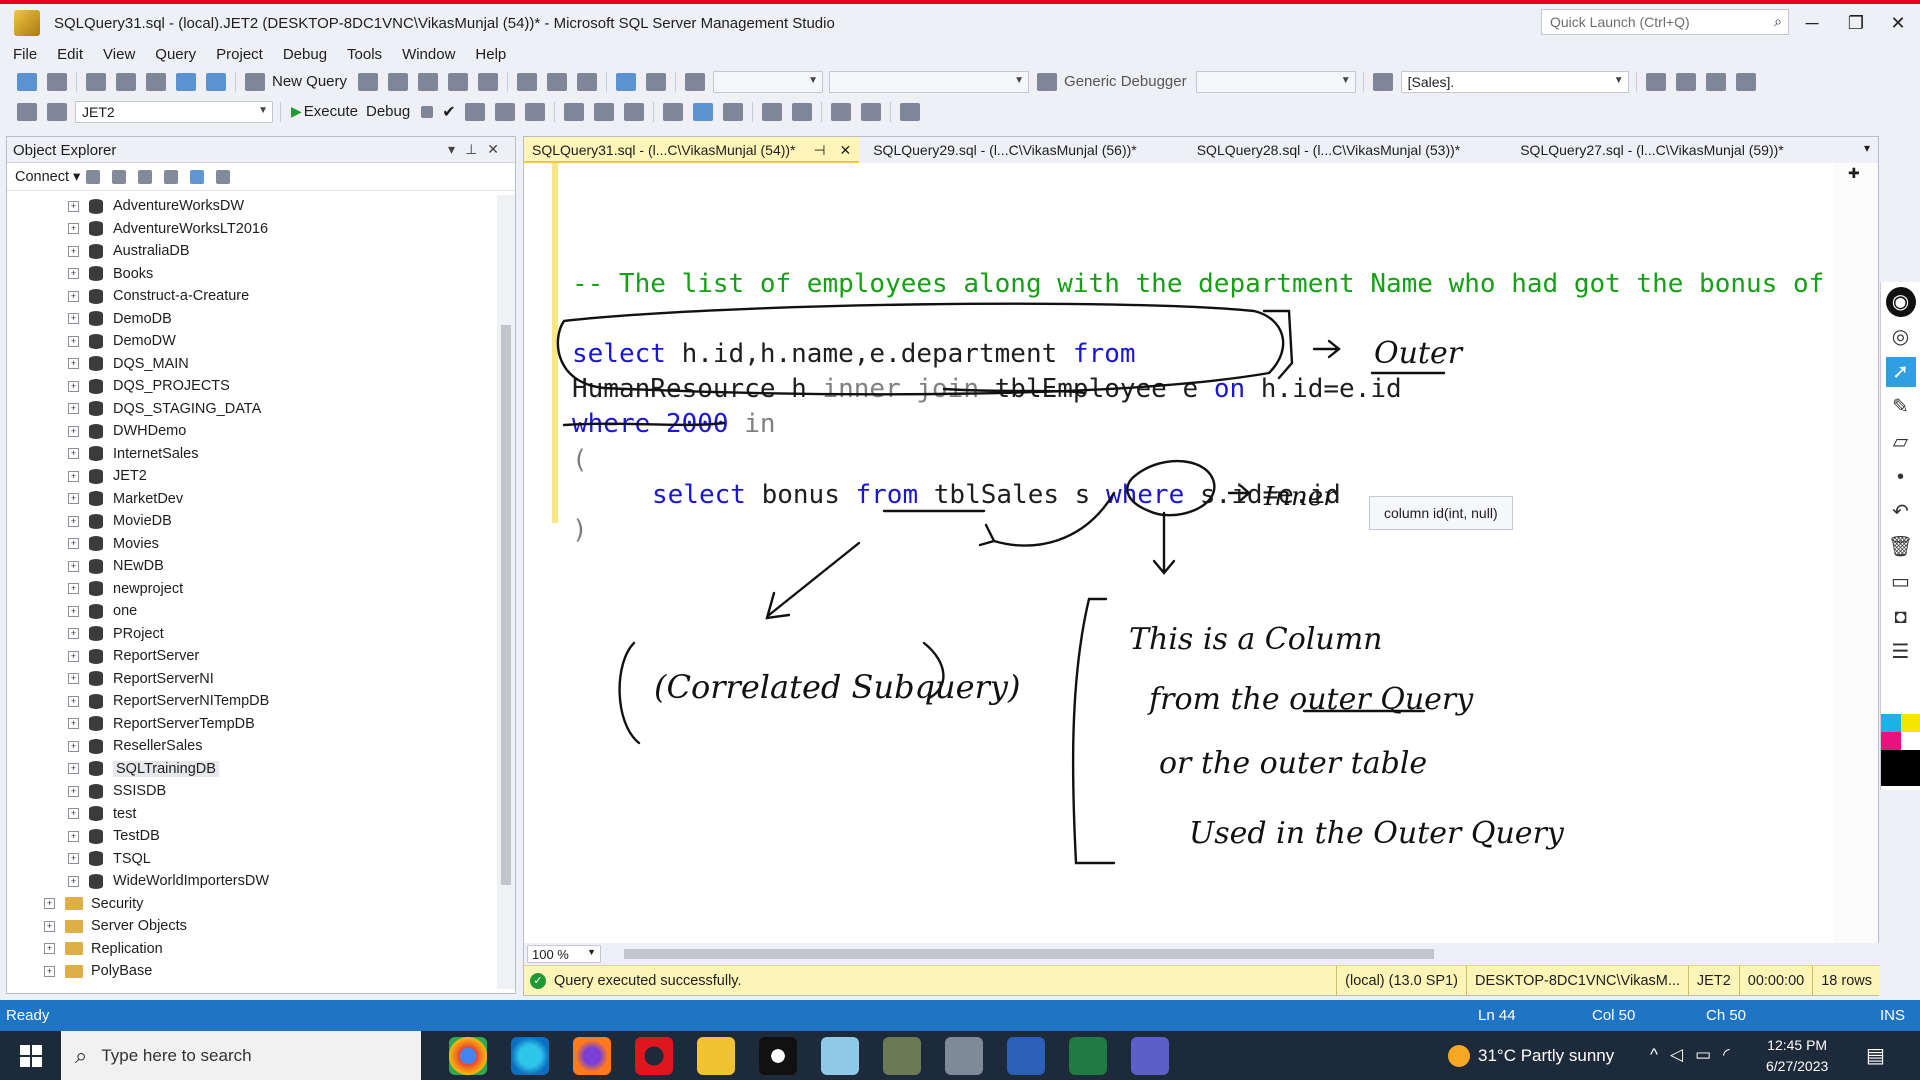 Image resolution: width=1920 pixels, height=1080 pixels. What do you see at coordinates (73, 54) in the screenshot?
I see `menu-edit: Edit` at bounding box center [73, 54].